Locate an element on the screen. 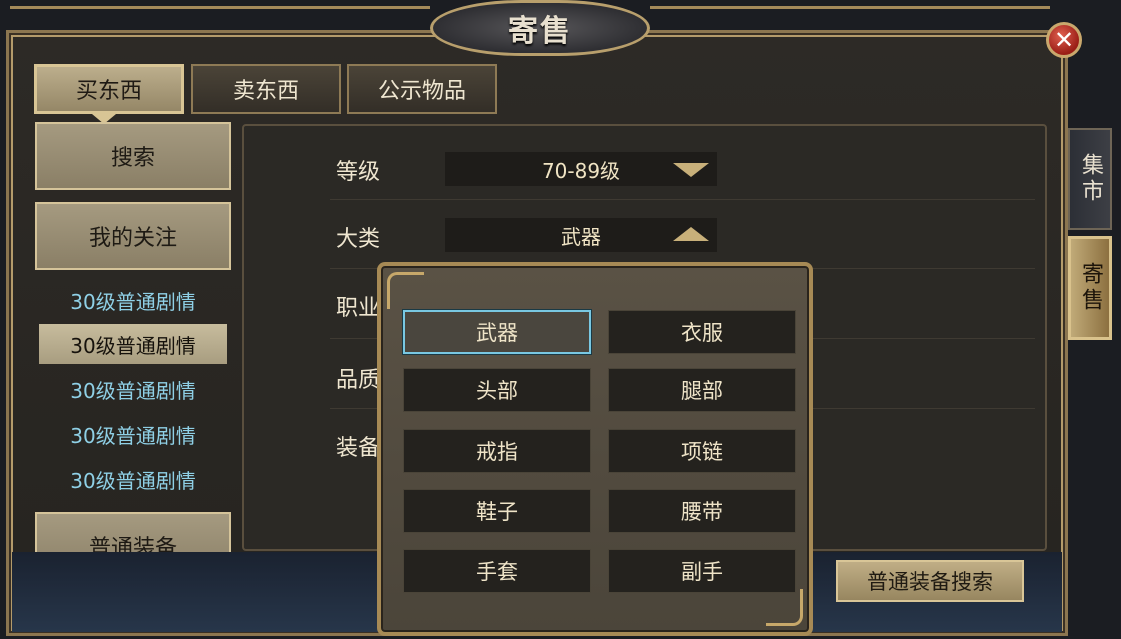 The height and width of the screenshot is (639, 1121). title-ornament-right is located at coordinates (850, 27).